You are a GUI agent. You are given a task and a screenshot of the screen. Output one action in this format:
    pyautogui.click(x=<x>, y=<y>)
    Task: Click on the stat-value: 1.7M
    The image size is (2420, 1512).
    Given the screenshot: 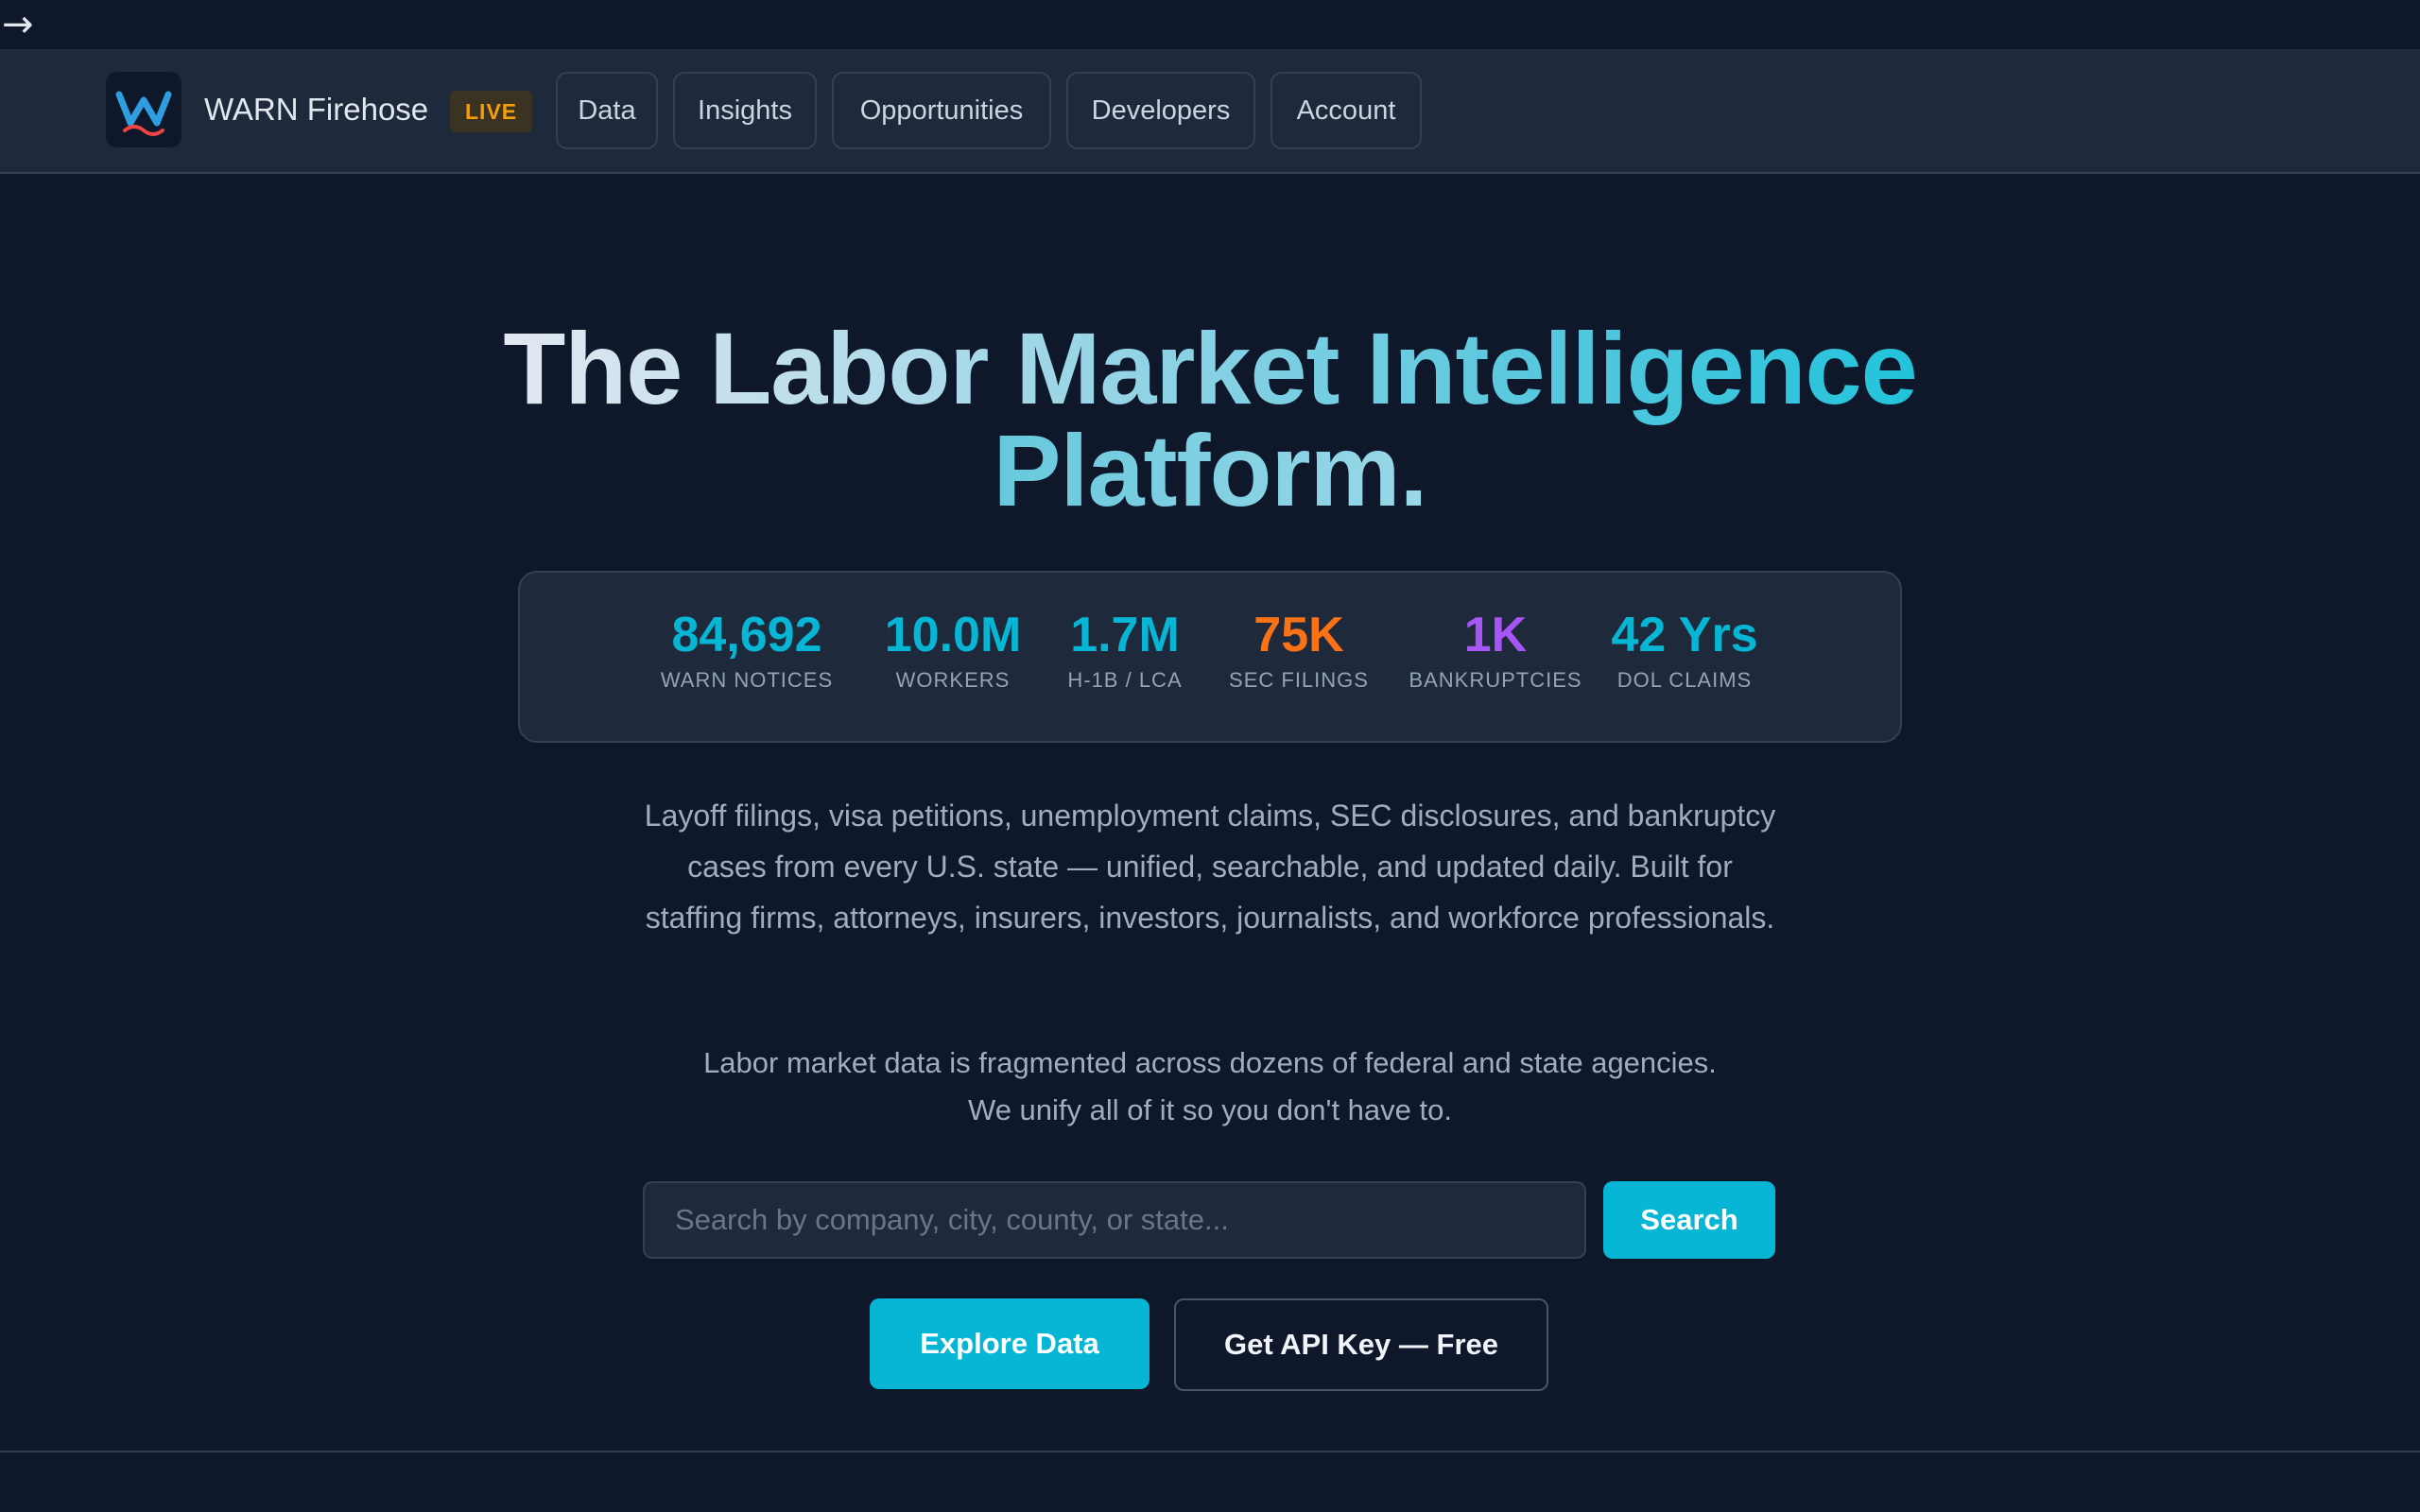 What is the action you would take?
    pyautogui.click(x=1125, y=635)
    